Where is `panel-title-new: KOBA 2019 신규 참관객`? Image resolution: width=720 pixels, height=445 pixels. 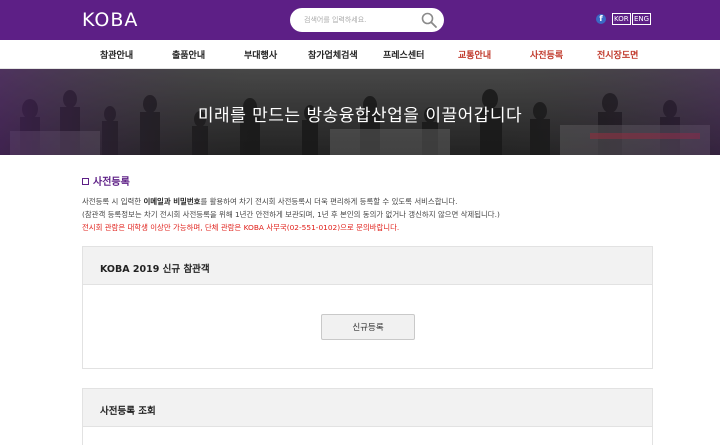 panel-title-new: KOBA 2019 신규 참관객 is located at coordinates (155, 269).